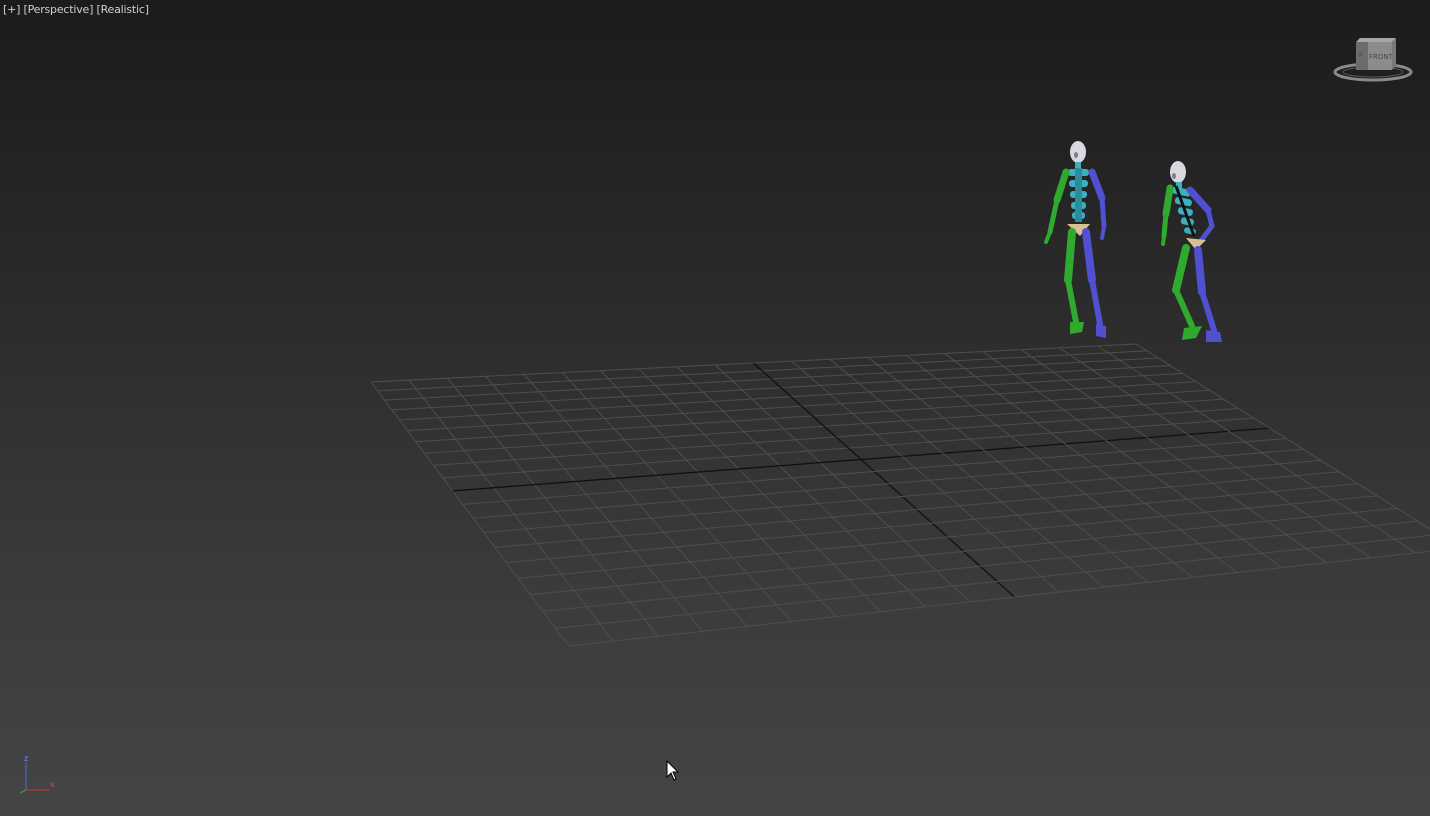 The image size is (1430, 816). I want to click on axis-x-label: x, so click(52, 784).